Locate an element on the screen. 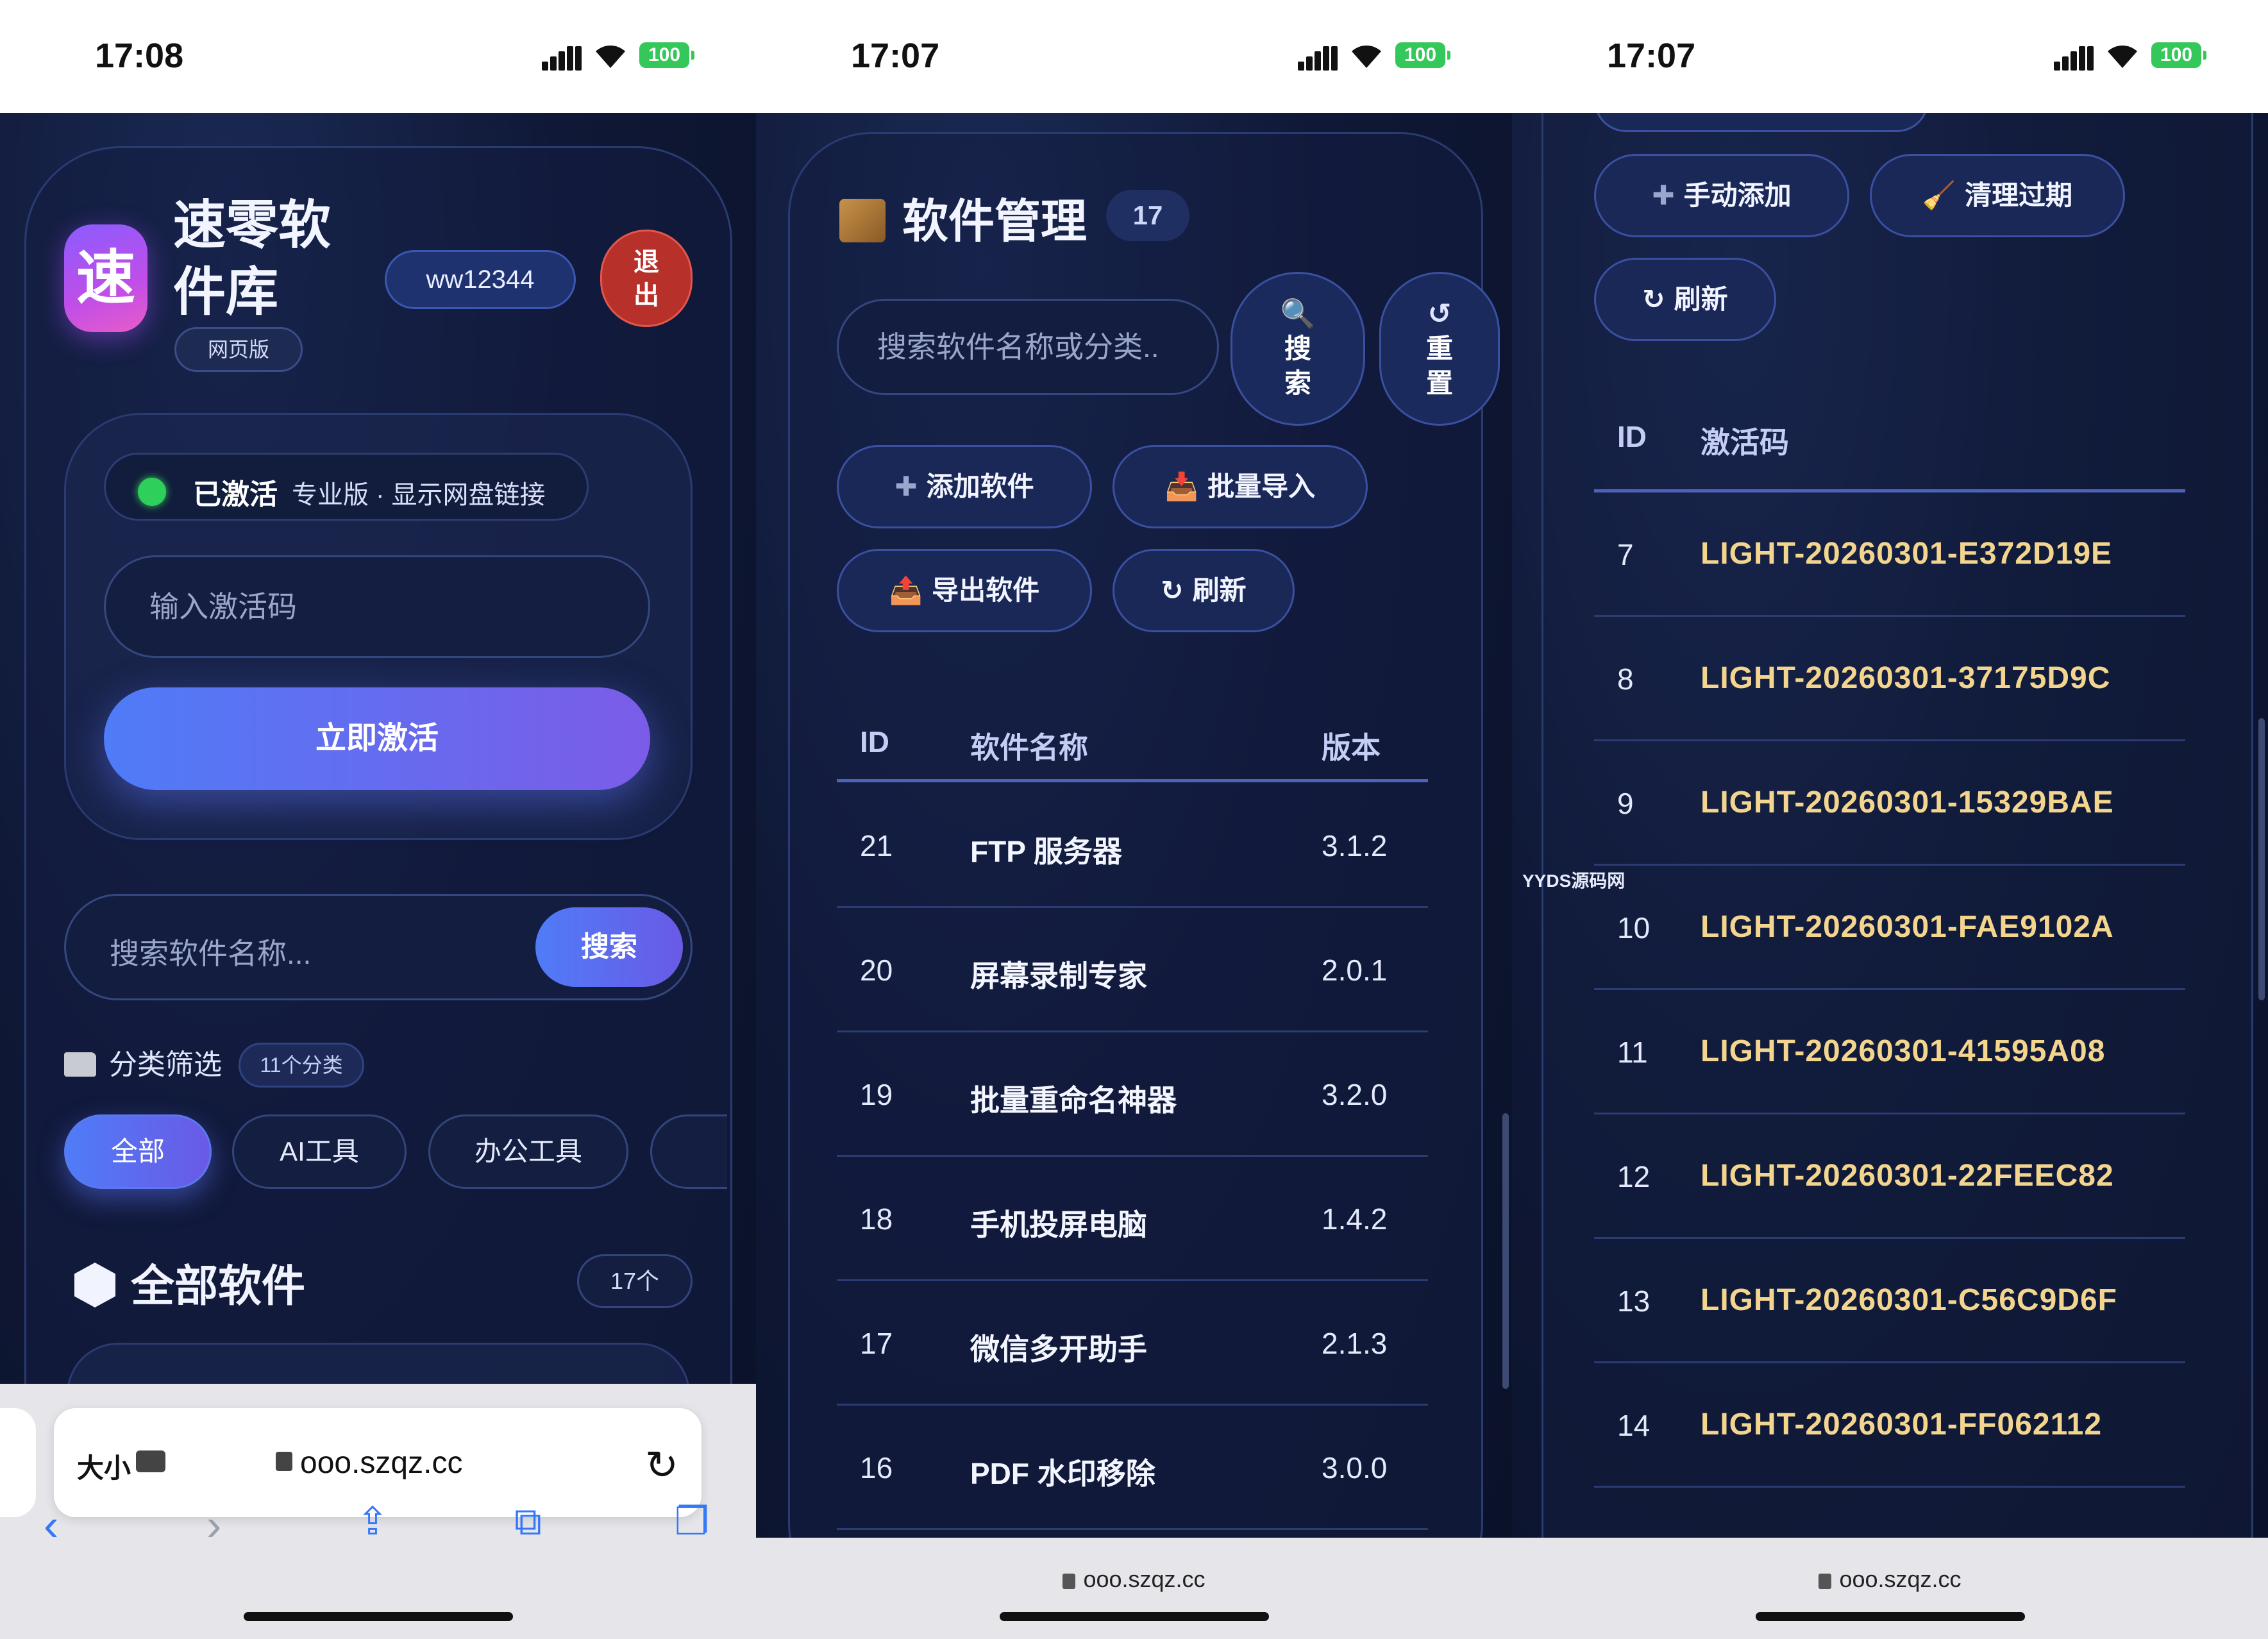  cell-version: 3.1.2 is located at coordinates (1355, 845).